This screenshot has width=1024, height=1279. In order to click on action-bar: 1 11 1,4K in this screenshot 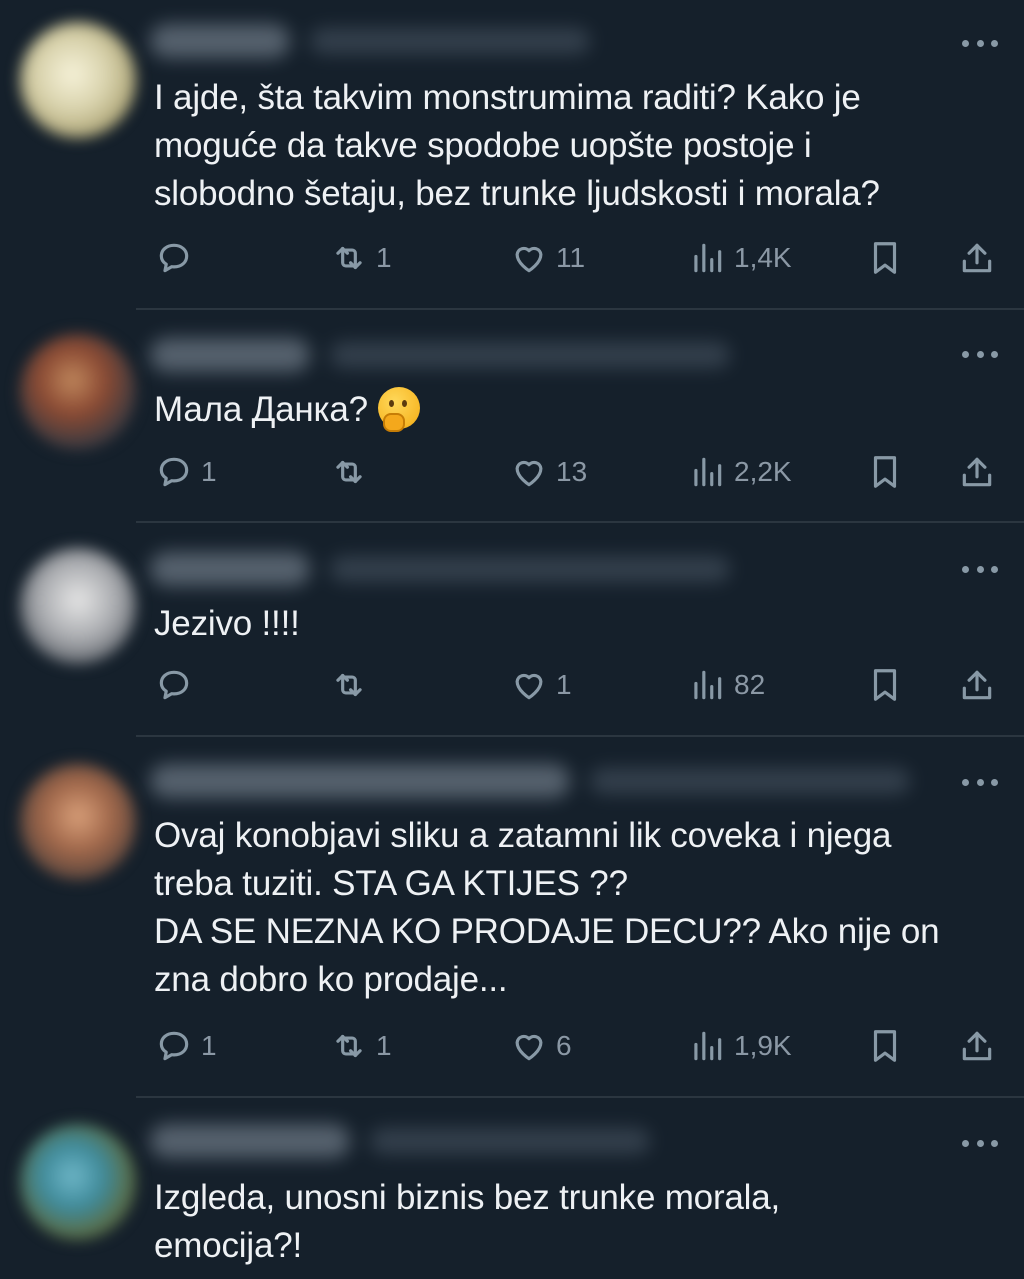, I will do `click(512, 258)`.